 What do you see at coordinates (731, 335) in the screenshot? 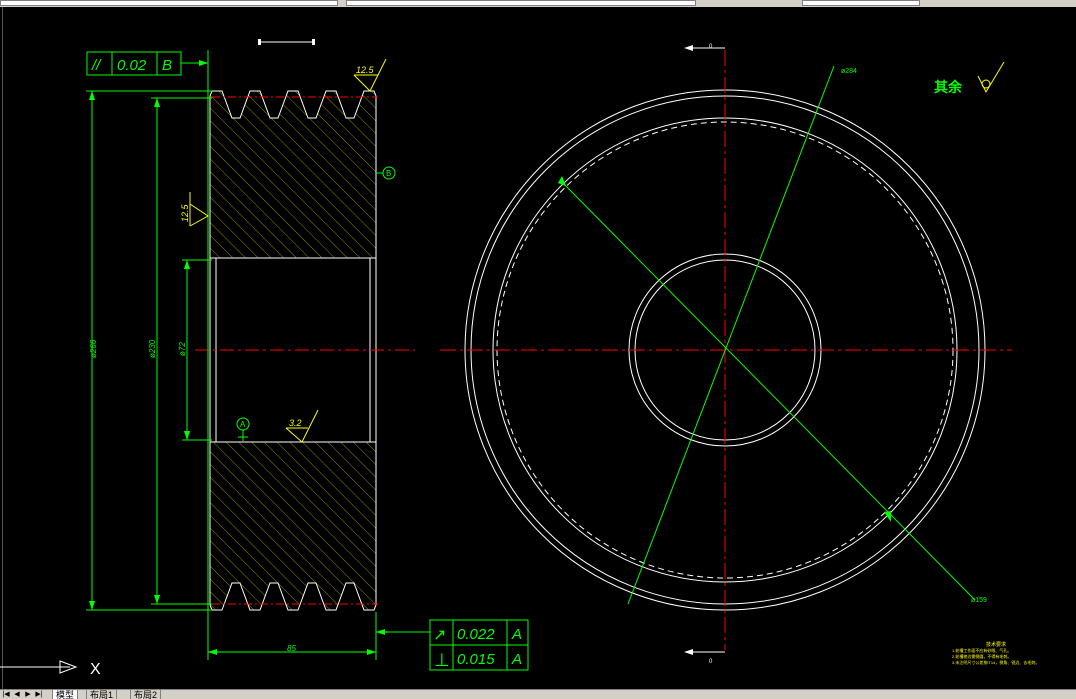
I see `leader-line-top` at bounding box center [731, 335].